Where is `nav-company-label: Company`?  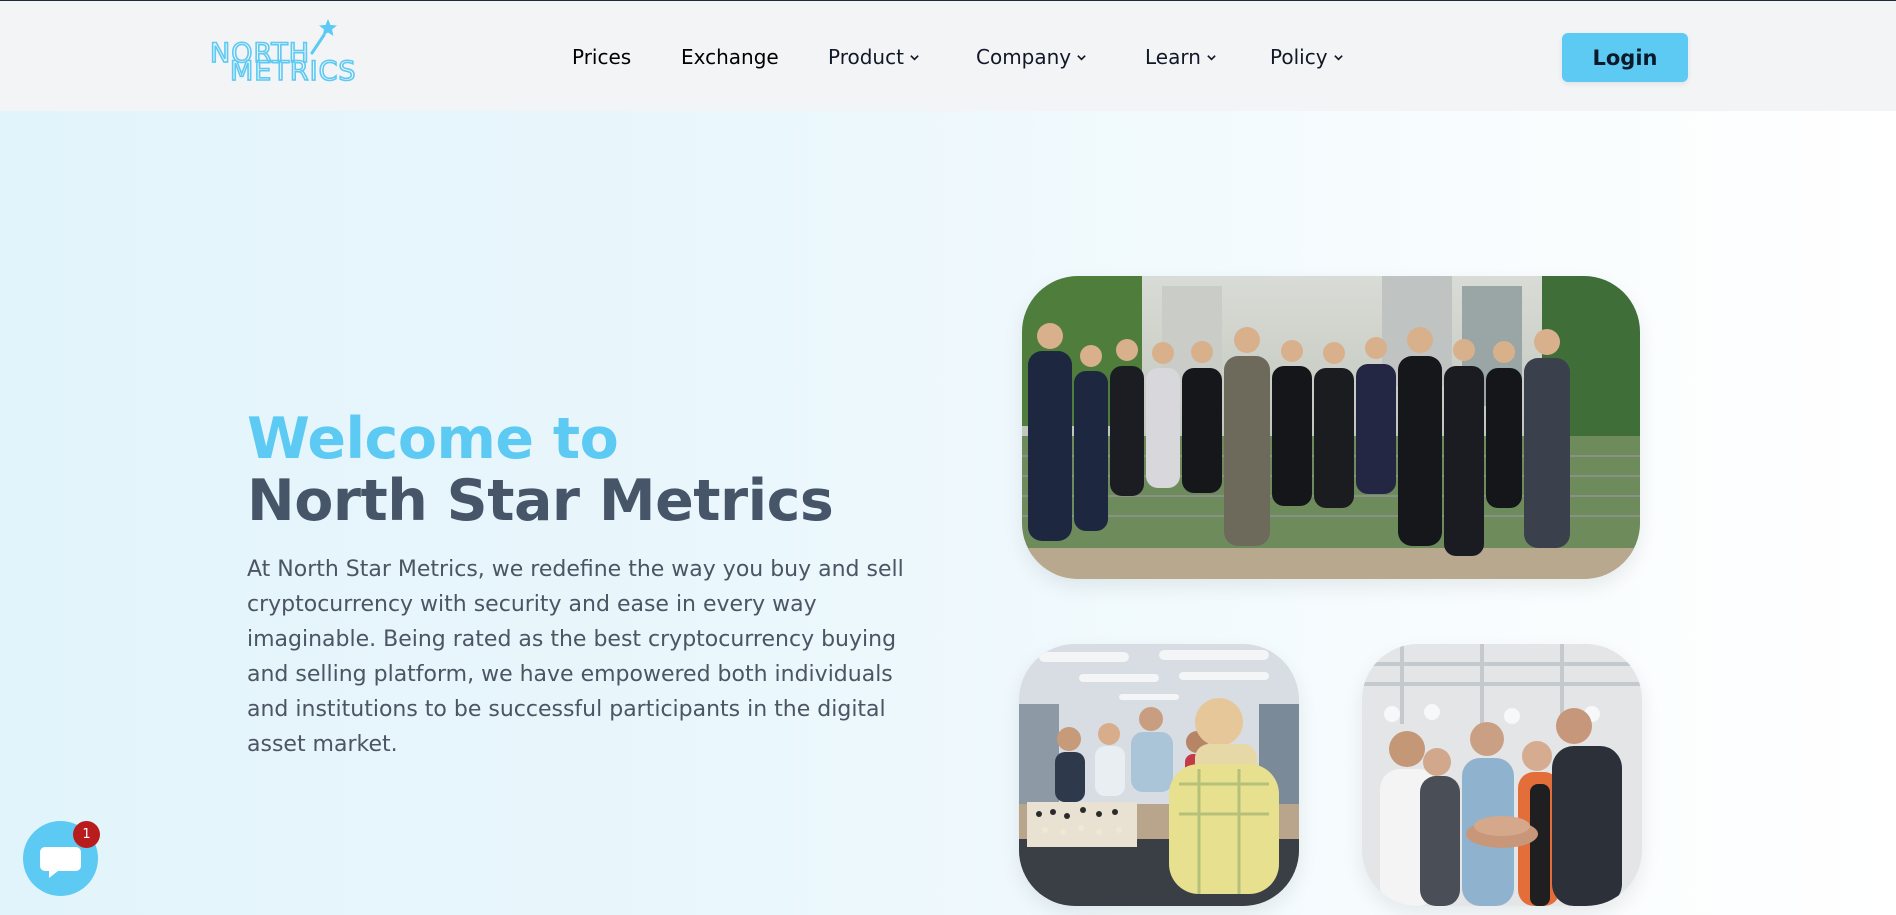 nav-company-label: Company is located at coordinates (1024, 57).